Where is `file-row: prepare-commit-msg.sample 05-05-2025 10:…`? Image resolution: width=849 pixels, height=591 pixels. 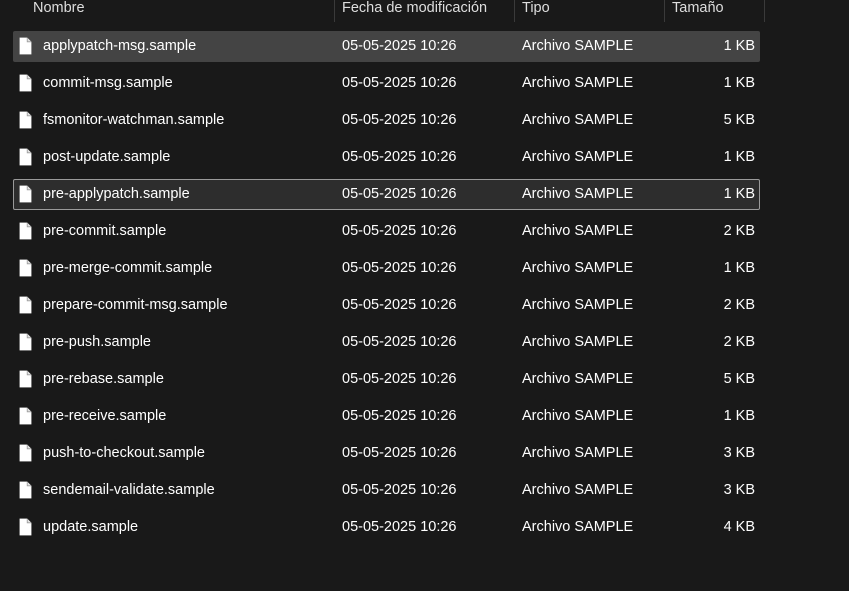
file-row: prepare-commit-msg.sample 05-05-2025 10:… is located at coordinates (386, 305).